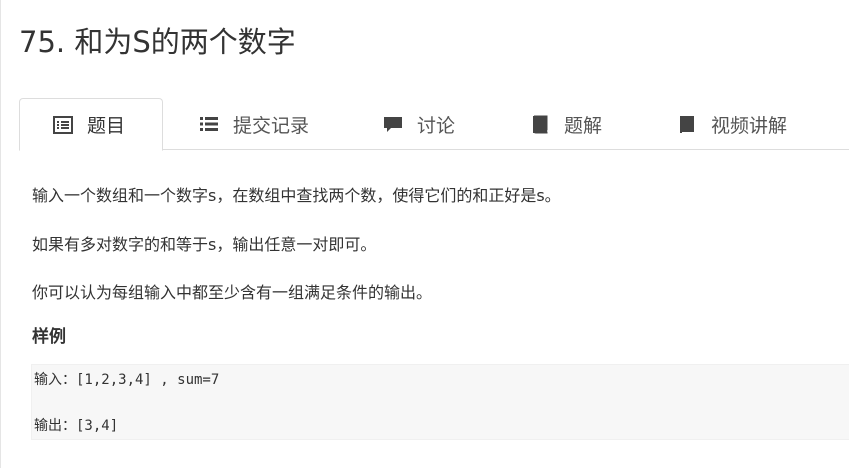 The image size is (849, 468). Describe the element at coordinates (209, 124) in the screenshot. I see `list-icon` at that location.